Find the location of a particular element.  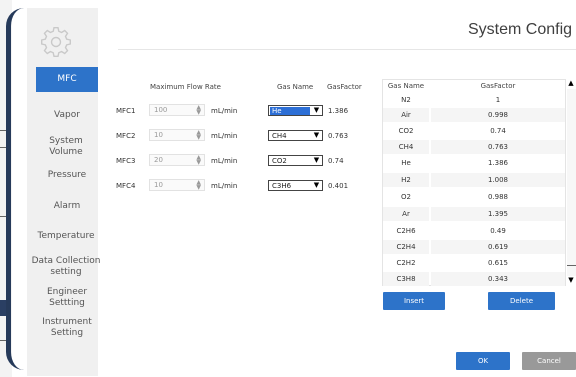

factor-cell: 0.988 is located at coordinates (498, 197).